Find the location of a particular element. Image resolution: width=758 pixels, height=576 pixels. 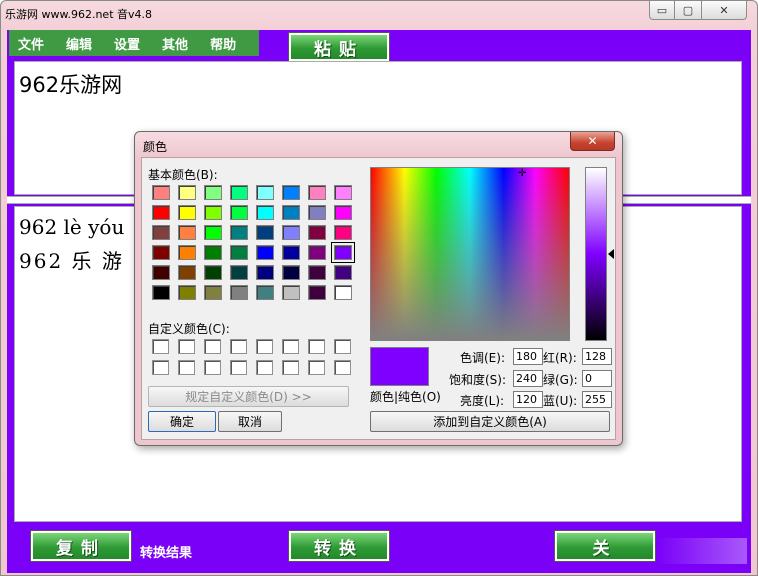

cancel-button: 取消 is located at coordinates (250, 421).